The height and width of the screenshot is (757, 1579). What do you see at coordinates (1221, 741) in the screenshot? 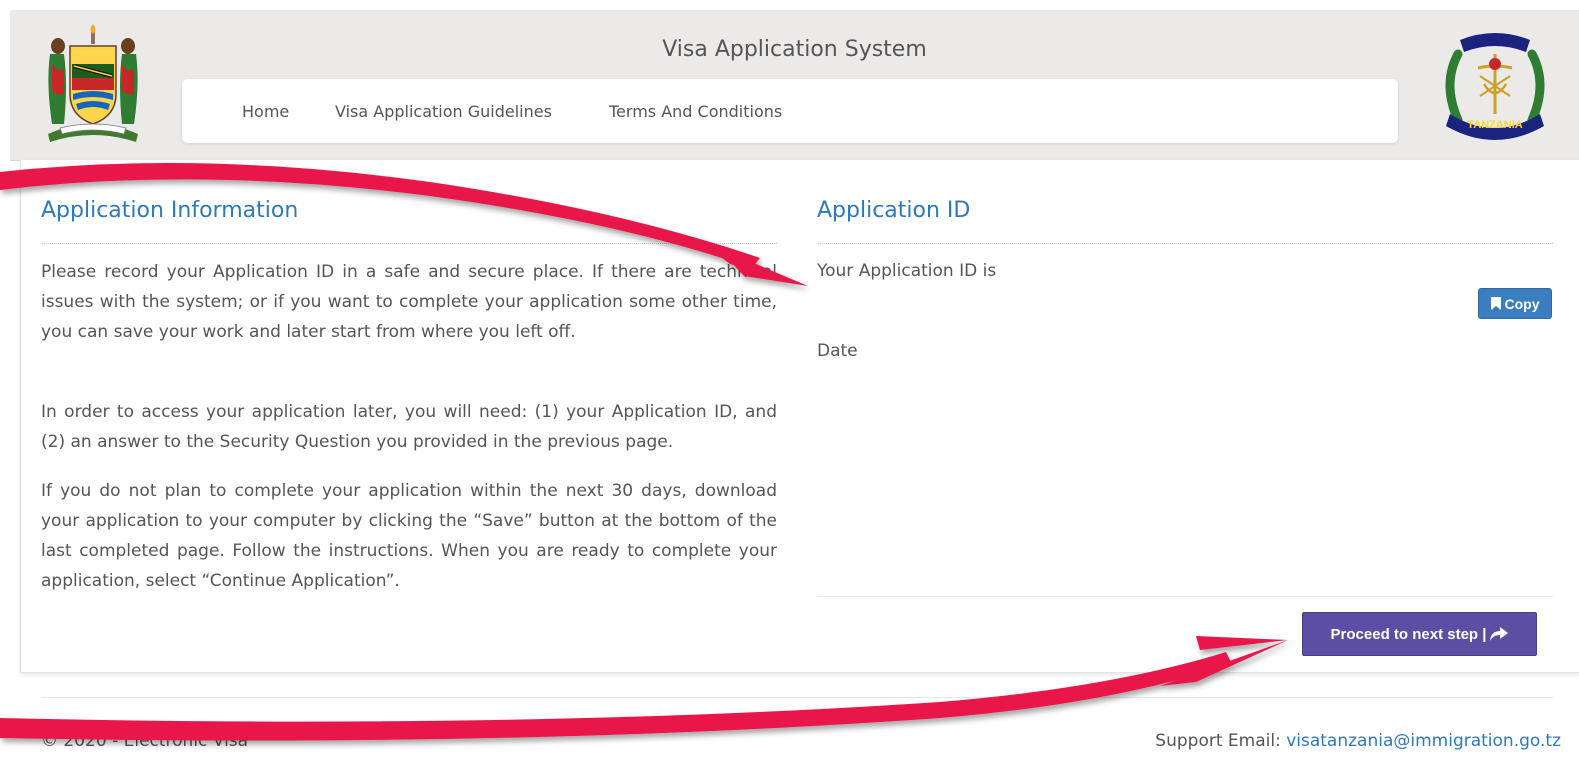
I see `support-email-label: Support Email:` at bounding box center [1221, 741].